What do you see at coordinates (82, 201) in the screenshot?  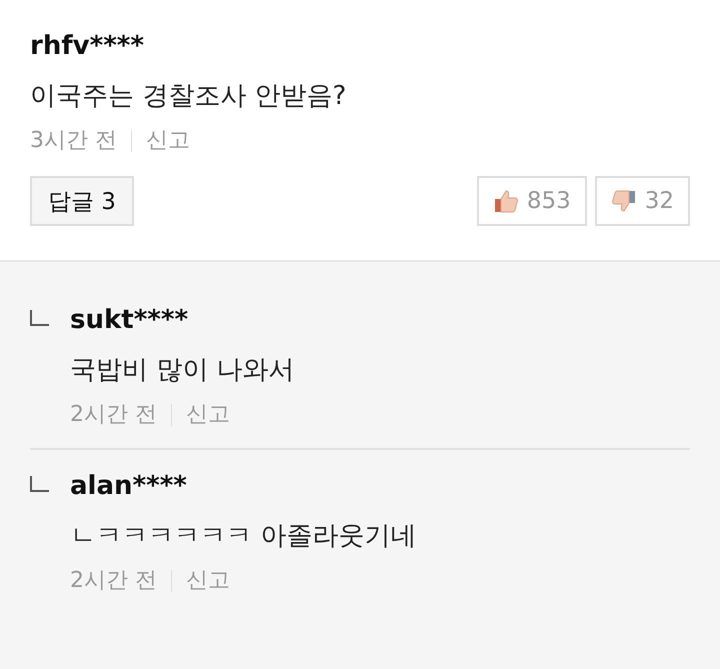 I see `reply-button: 답글 3` at bounding box center [82, 201].